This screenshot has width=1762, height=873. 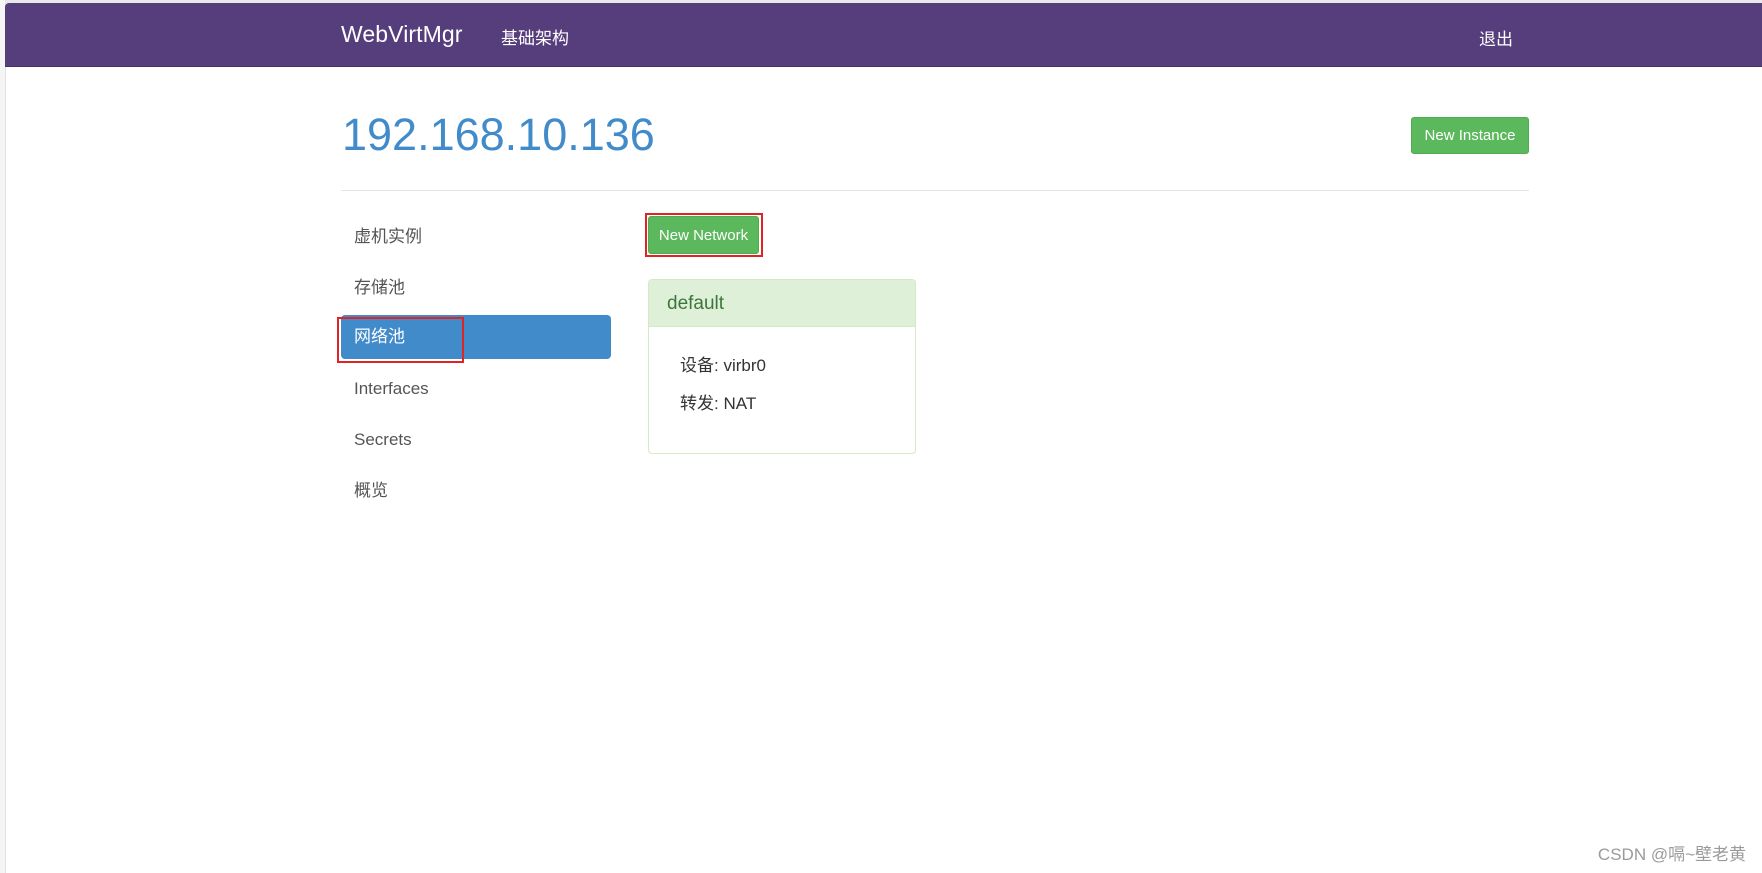 What do you see at coordinates (498, 134) in the screenshot?
I see `page-title: 192.168.10.136` at bounding box center [498, 134].